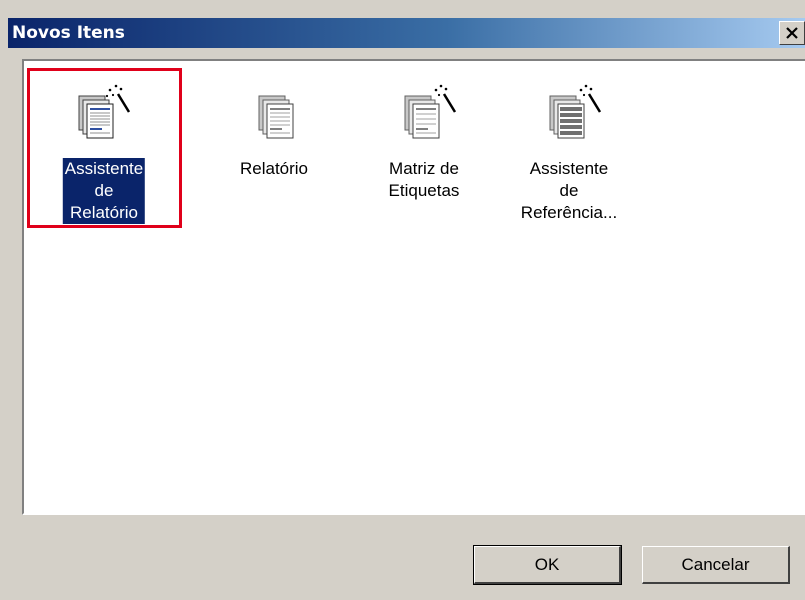 Image resolution: width=805 pixels, height=600 pixels. What do you see at coordinates (406, 33) in the screenshot?
I see `title-bar: Novos Itens` at bounding box center [406, 33].